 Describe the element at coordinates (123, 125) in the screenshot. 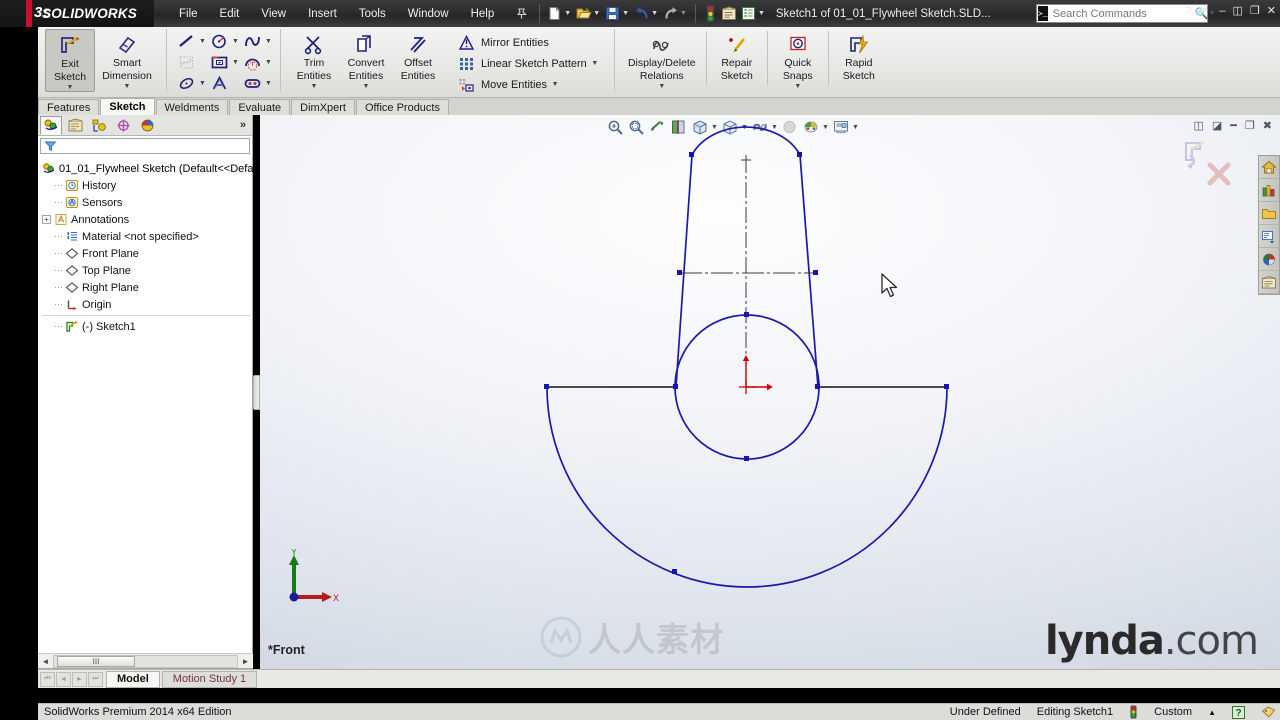

I see `dimxpert-manager-tab` at that location.